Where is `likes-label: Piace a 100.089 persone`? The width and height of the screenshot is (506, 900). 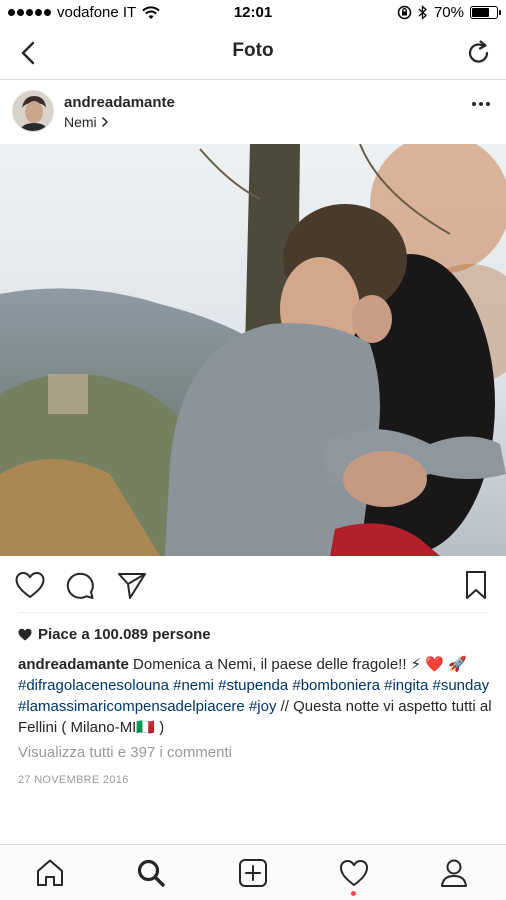 likes-label: Piace a 100.089 persone is located at coordinates (124, 634).